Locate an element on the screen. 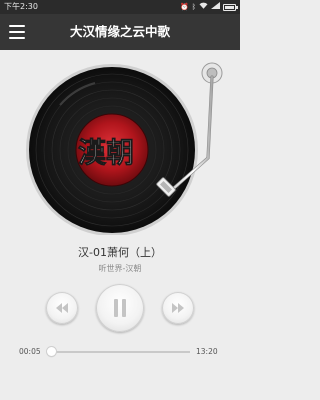 This screenshot has height=400, width=320. bluetooth-icon: ᛒ is located at coordinates (193, 7).